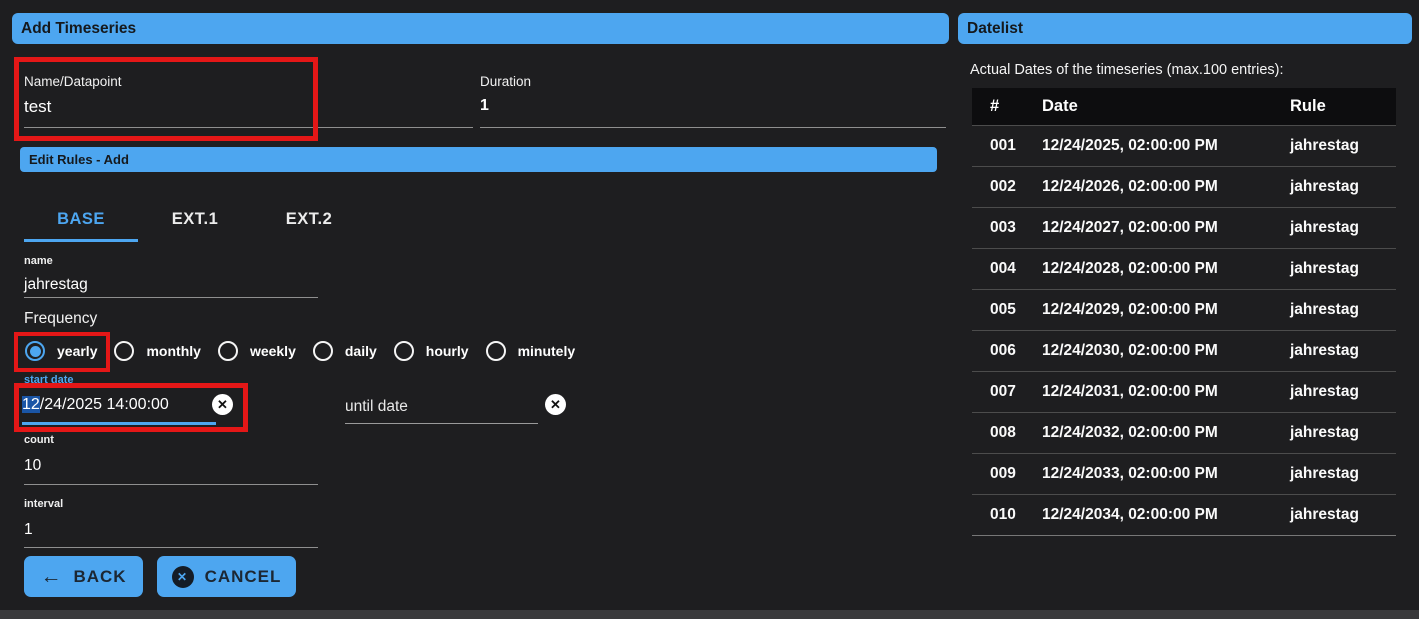  I want to click on row-date-cell: 12/24/2034, 02:00:00 PM, so click(1130, 514).